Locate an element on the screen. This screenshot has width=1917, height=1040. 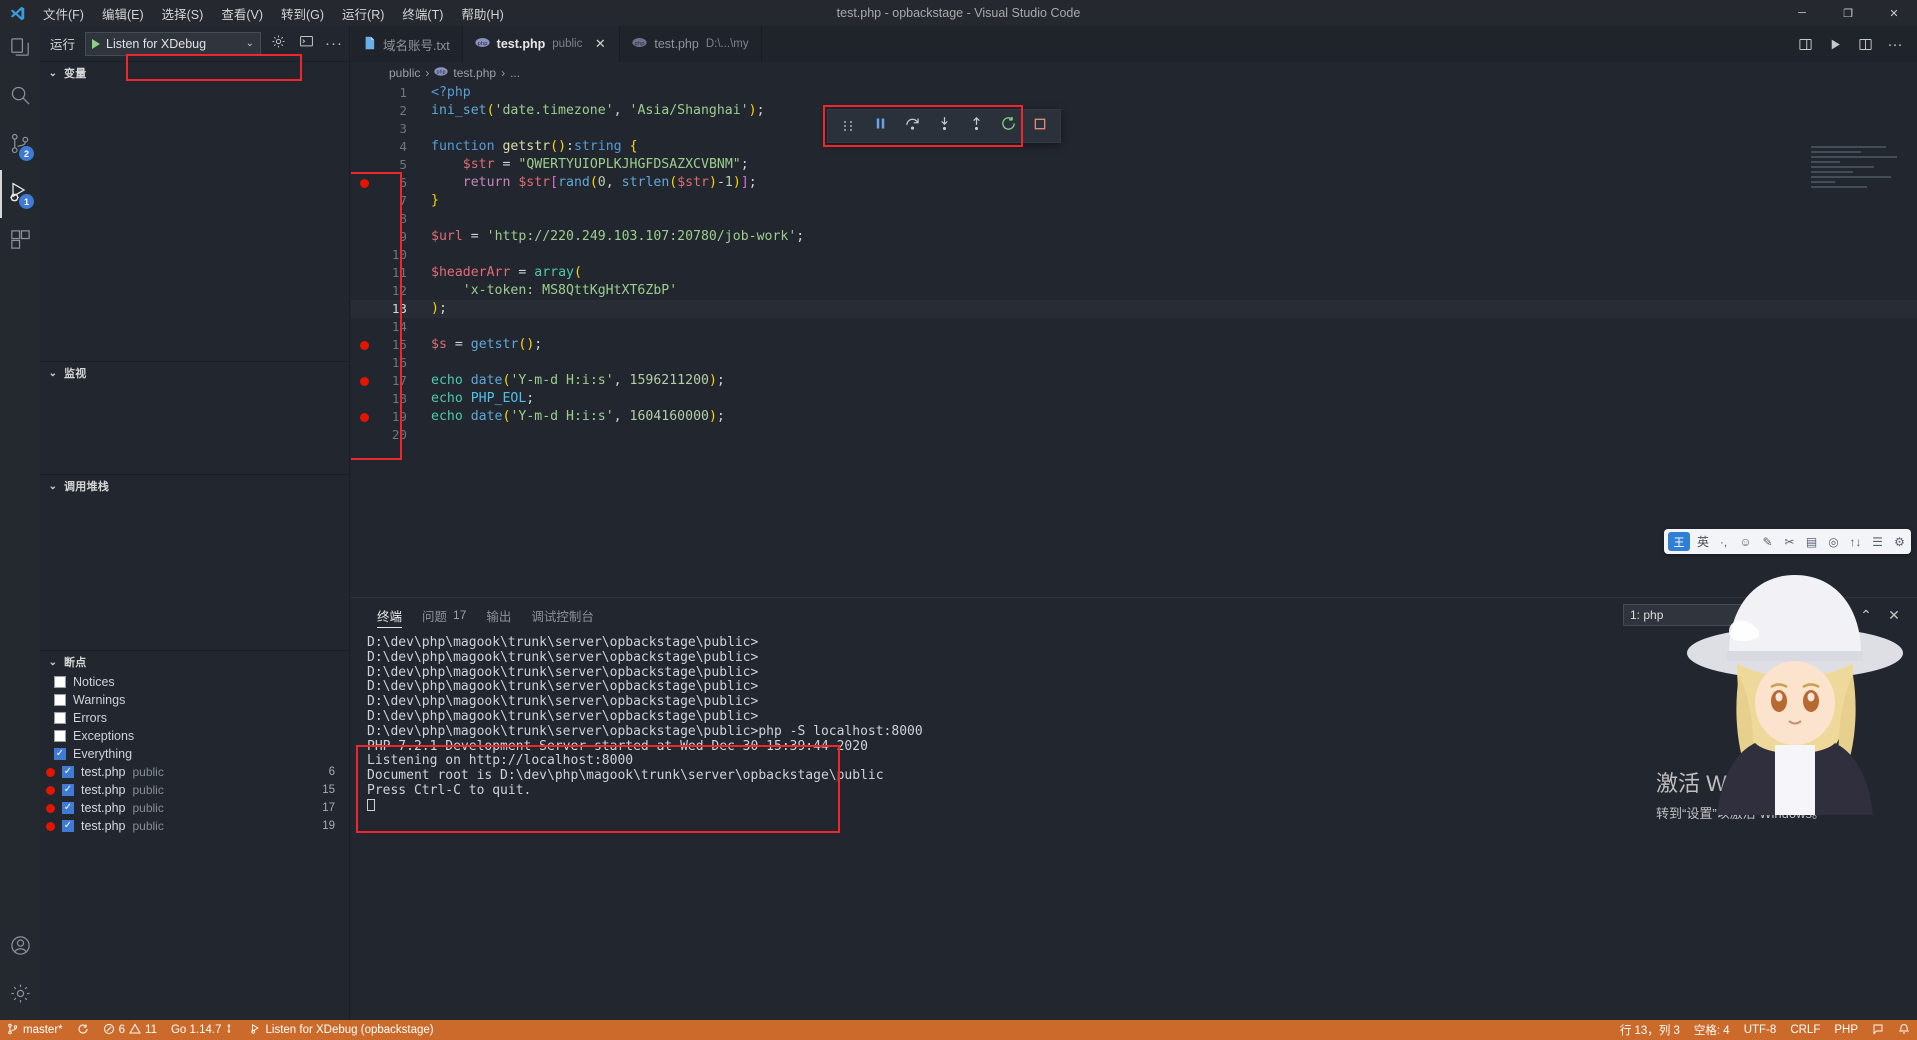
open-launch-json-button is located at coordinates (278, 44).